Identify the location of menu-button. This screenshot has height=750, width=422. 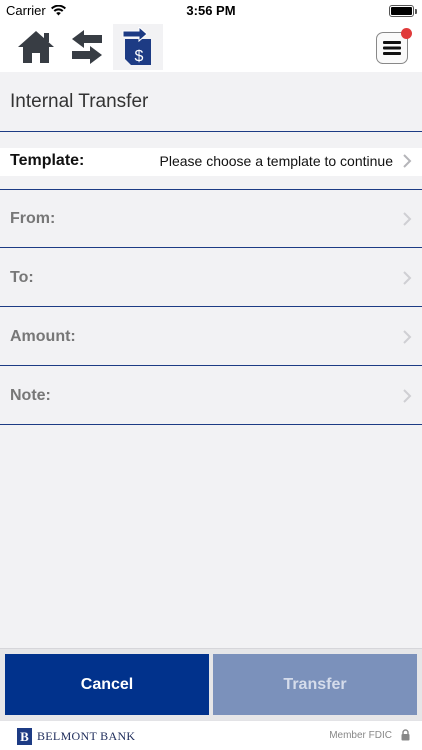
(394, 46).